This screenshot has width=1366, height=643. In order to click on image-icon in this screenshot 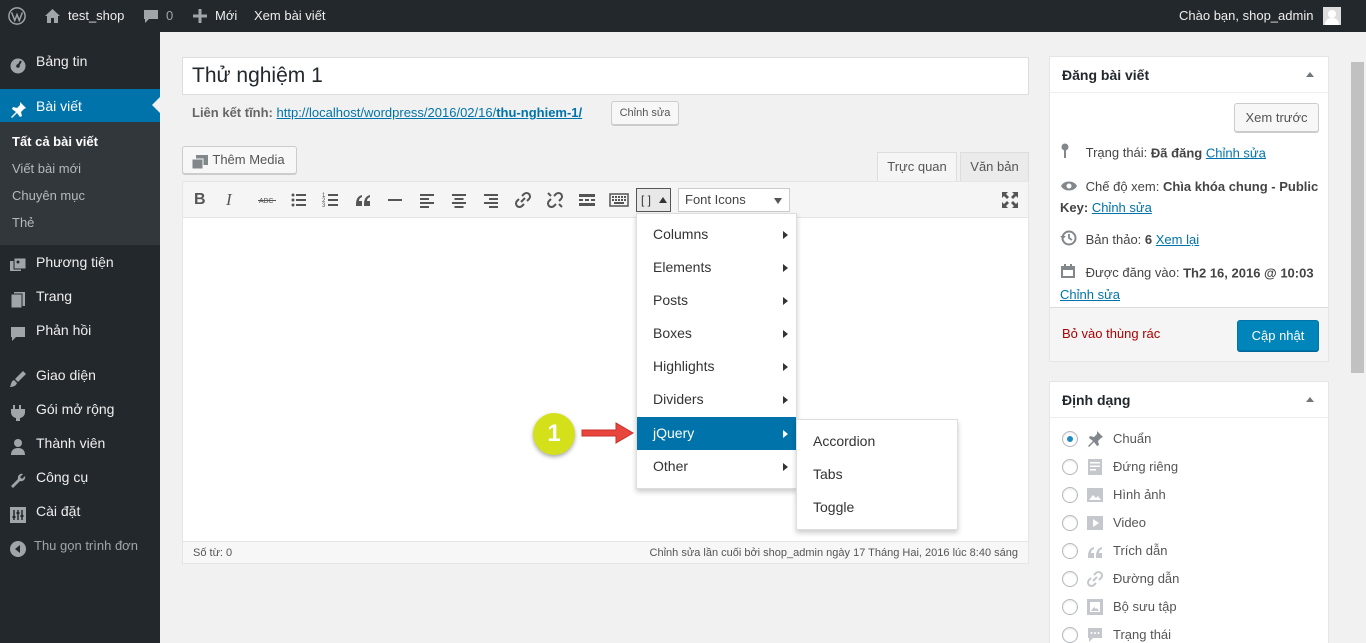, I will do `click(1095, 495)`.